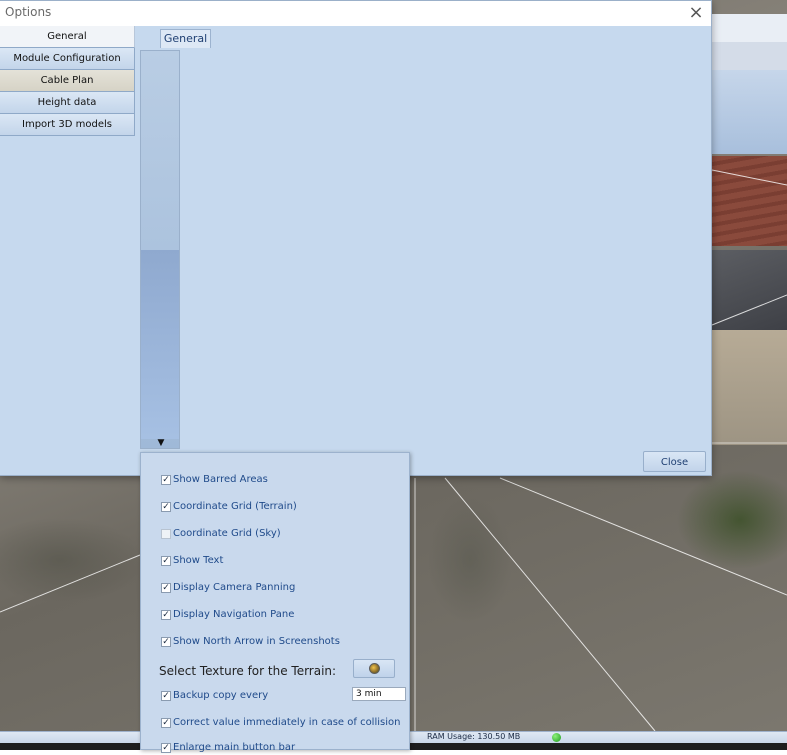  What do you see at coordinates (248, 671) in the screenshot?
I see `terrain-texture-label: Select Texture for the Terrain:` at bounding box center [248, 671].